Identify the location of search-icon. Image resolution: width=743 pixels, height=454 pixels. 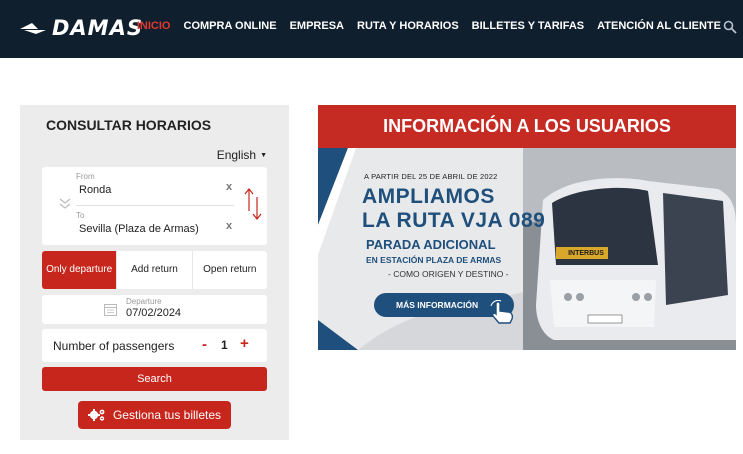
(730, 27).